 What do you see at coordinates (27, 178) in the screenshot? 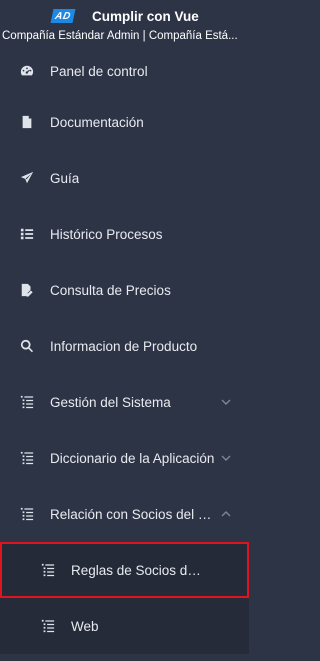
I see `paper-plane-icon` at bounding box center [27, 178].